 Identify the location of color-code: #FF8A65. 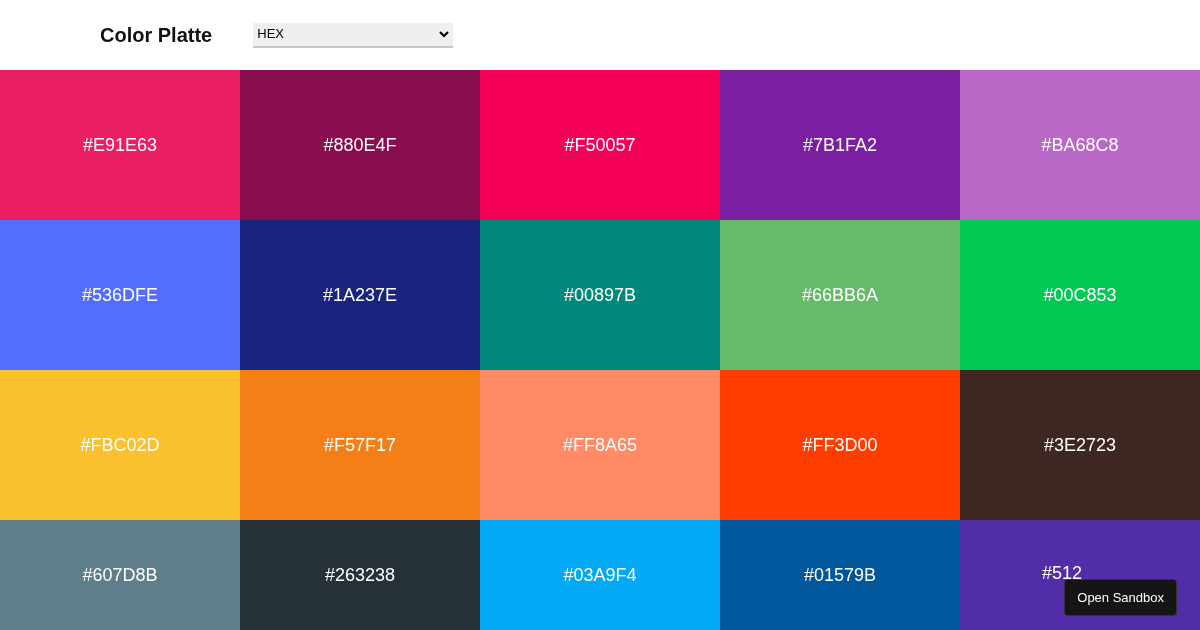
(599, 445).